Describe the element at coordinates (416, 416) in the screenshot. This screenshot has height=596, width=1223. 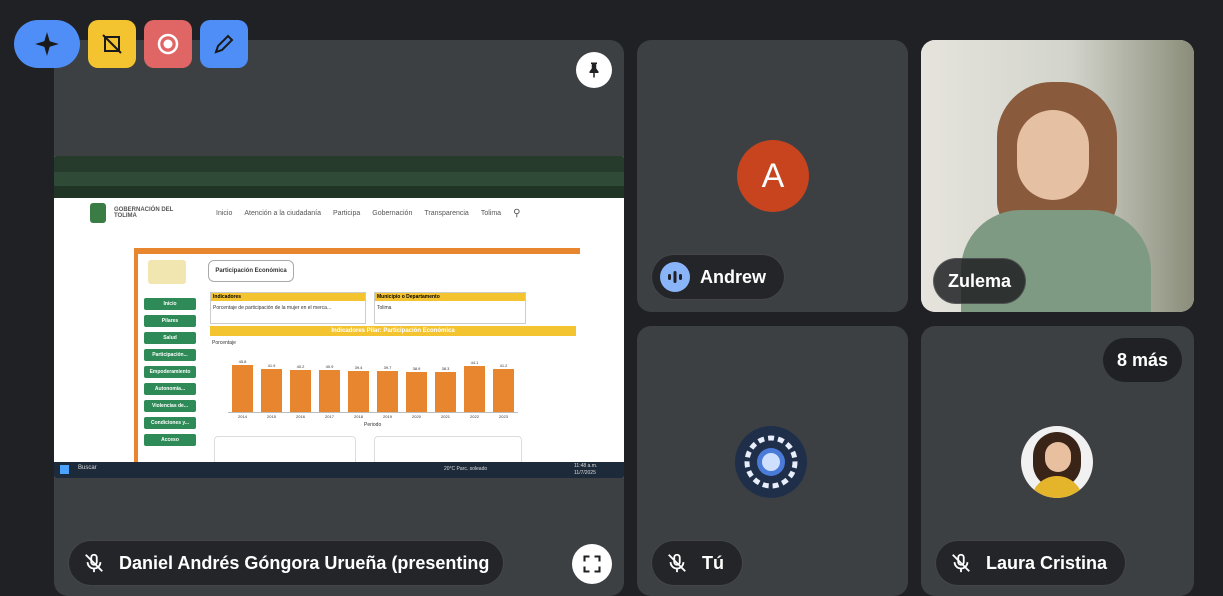
I see `chart-tick-label: 2020` at that location.